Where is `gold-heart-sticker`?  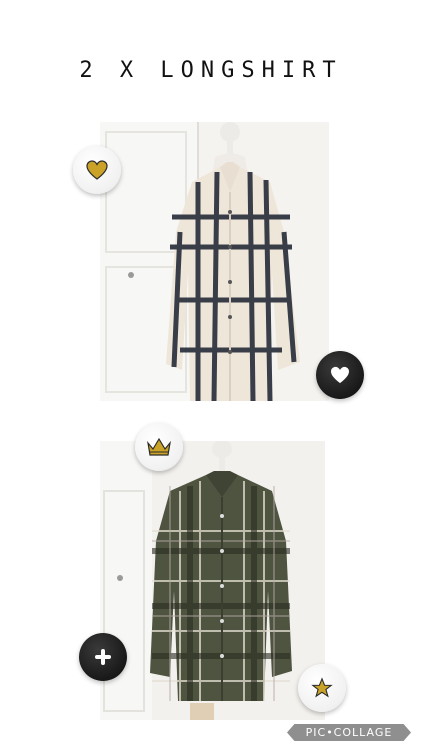 gold-heart-sticker is located at coordinates (97, 170).